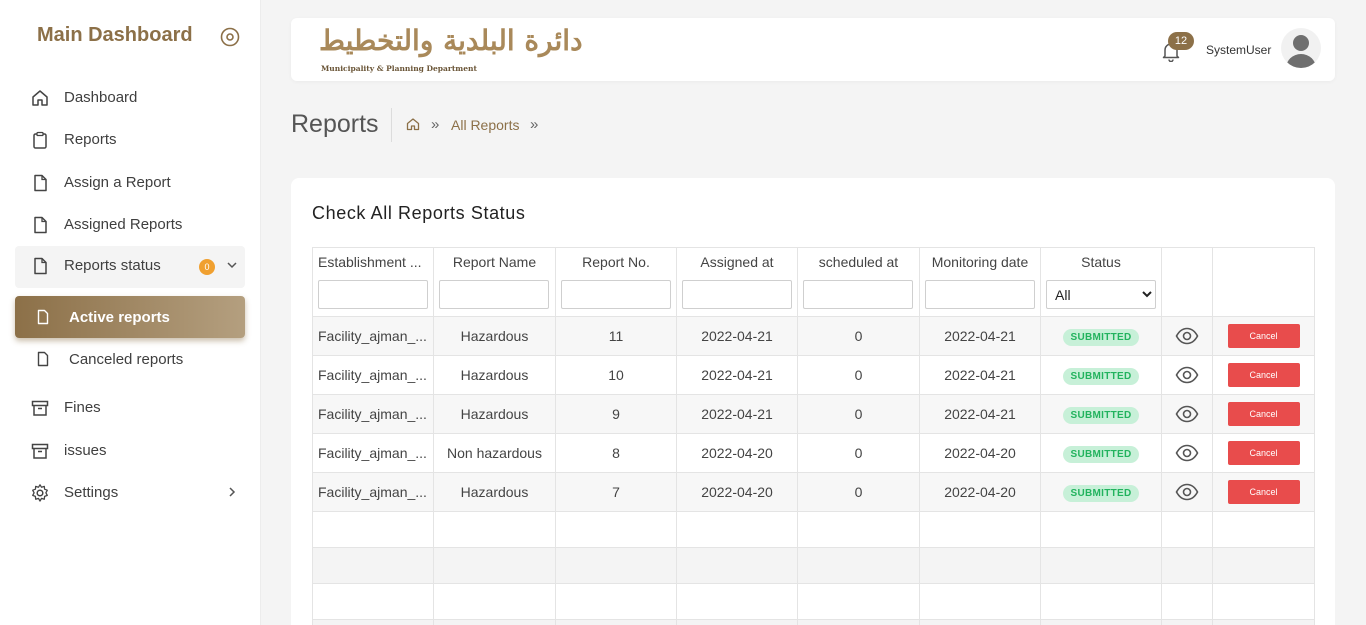 Image resolution: width=1366 pixels, height=625 pixels. I want to click on sidebar-toggle-icon, so click(230, 37).